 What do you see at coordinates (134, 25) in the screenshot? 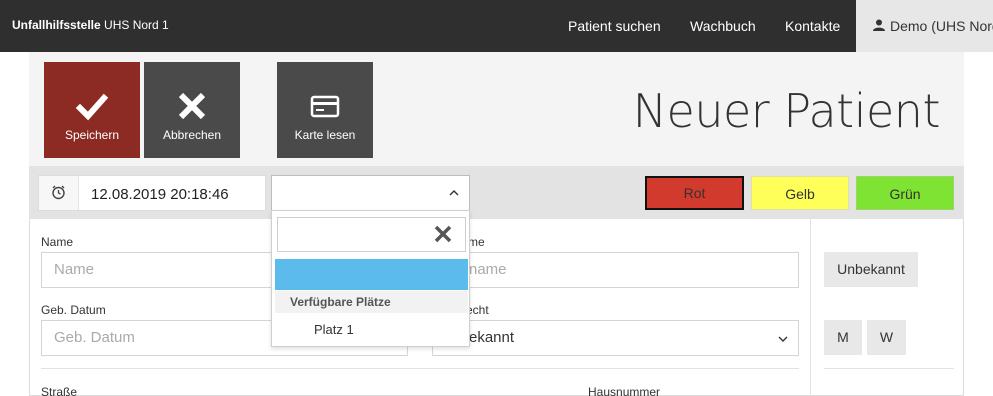
I see `brand-rest: UHS Nord 1` at bounding box center [134, 25].